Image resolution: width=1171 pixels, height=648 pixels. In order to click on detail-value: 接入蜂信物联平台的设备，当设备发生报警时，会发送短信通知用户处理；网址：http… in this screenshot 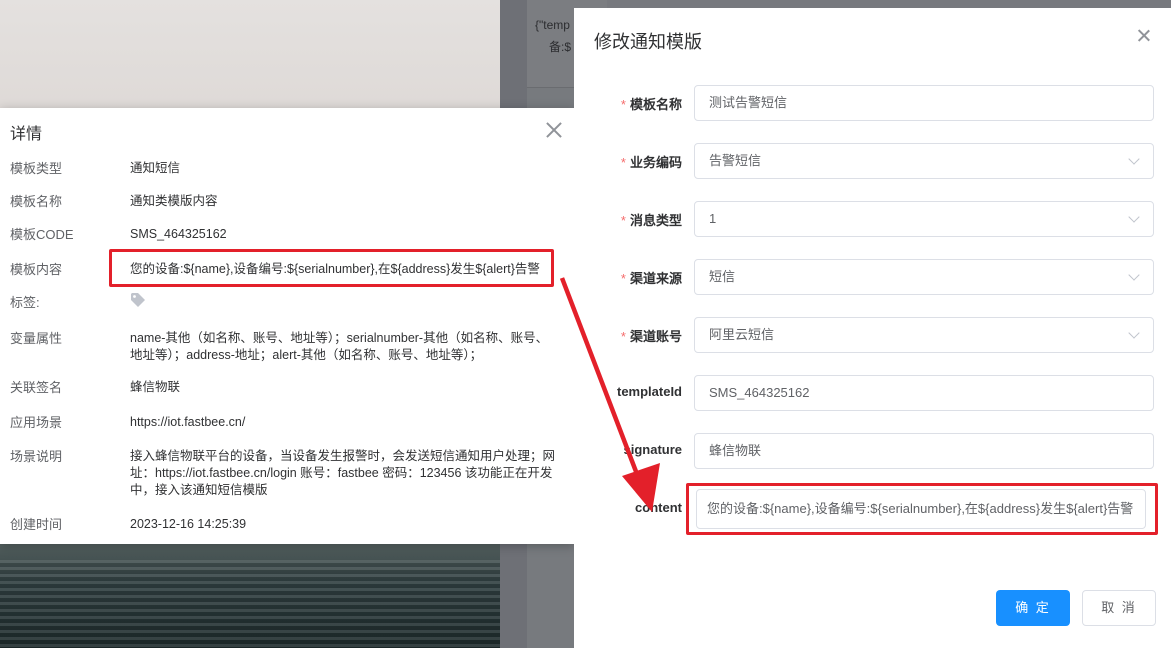, I will do `click(343, 473)`.